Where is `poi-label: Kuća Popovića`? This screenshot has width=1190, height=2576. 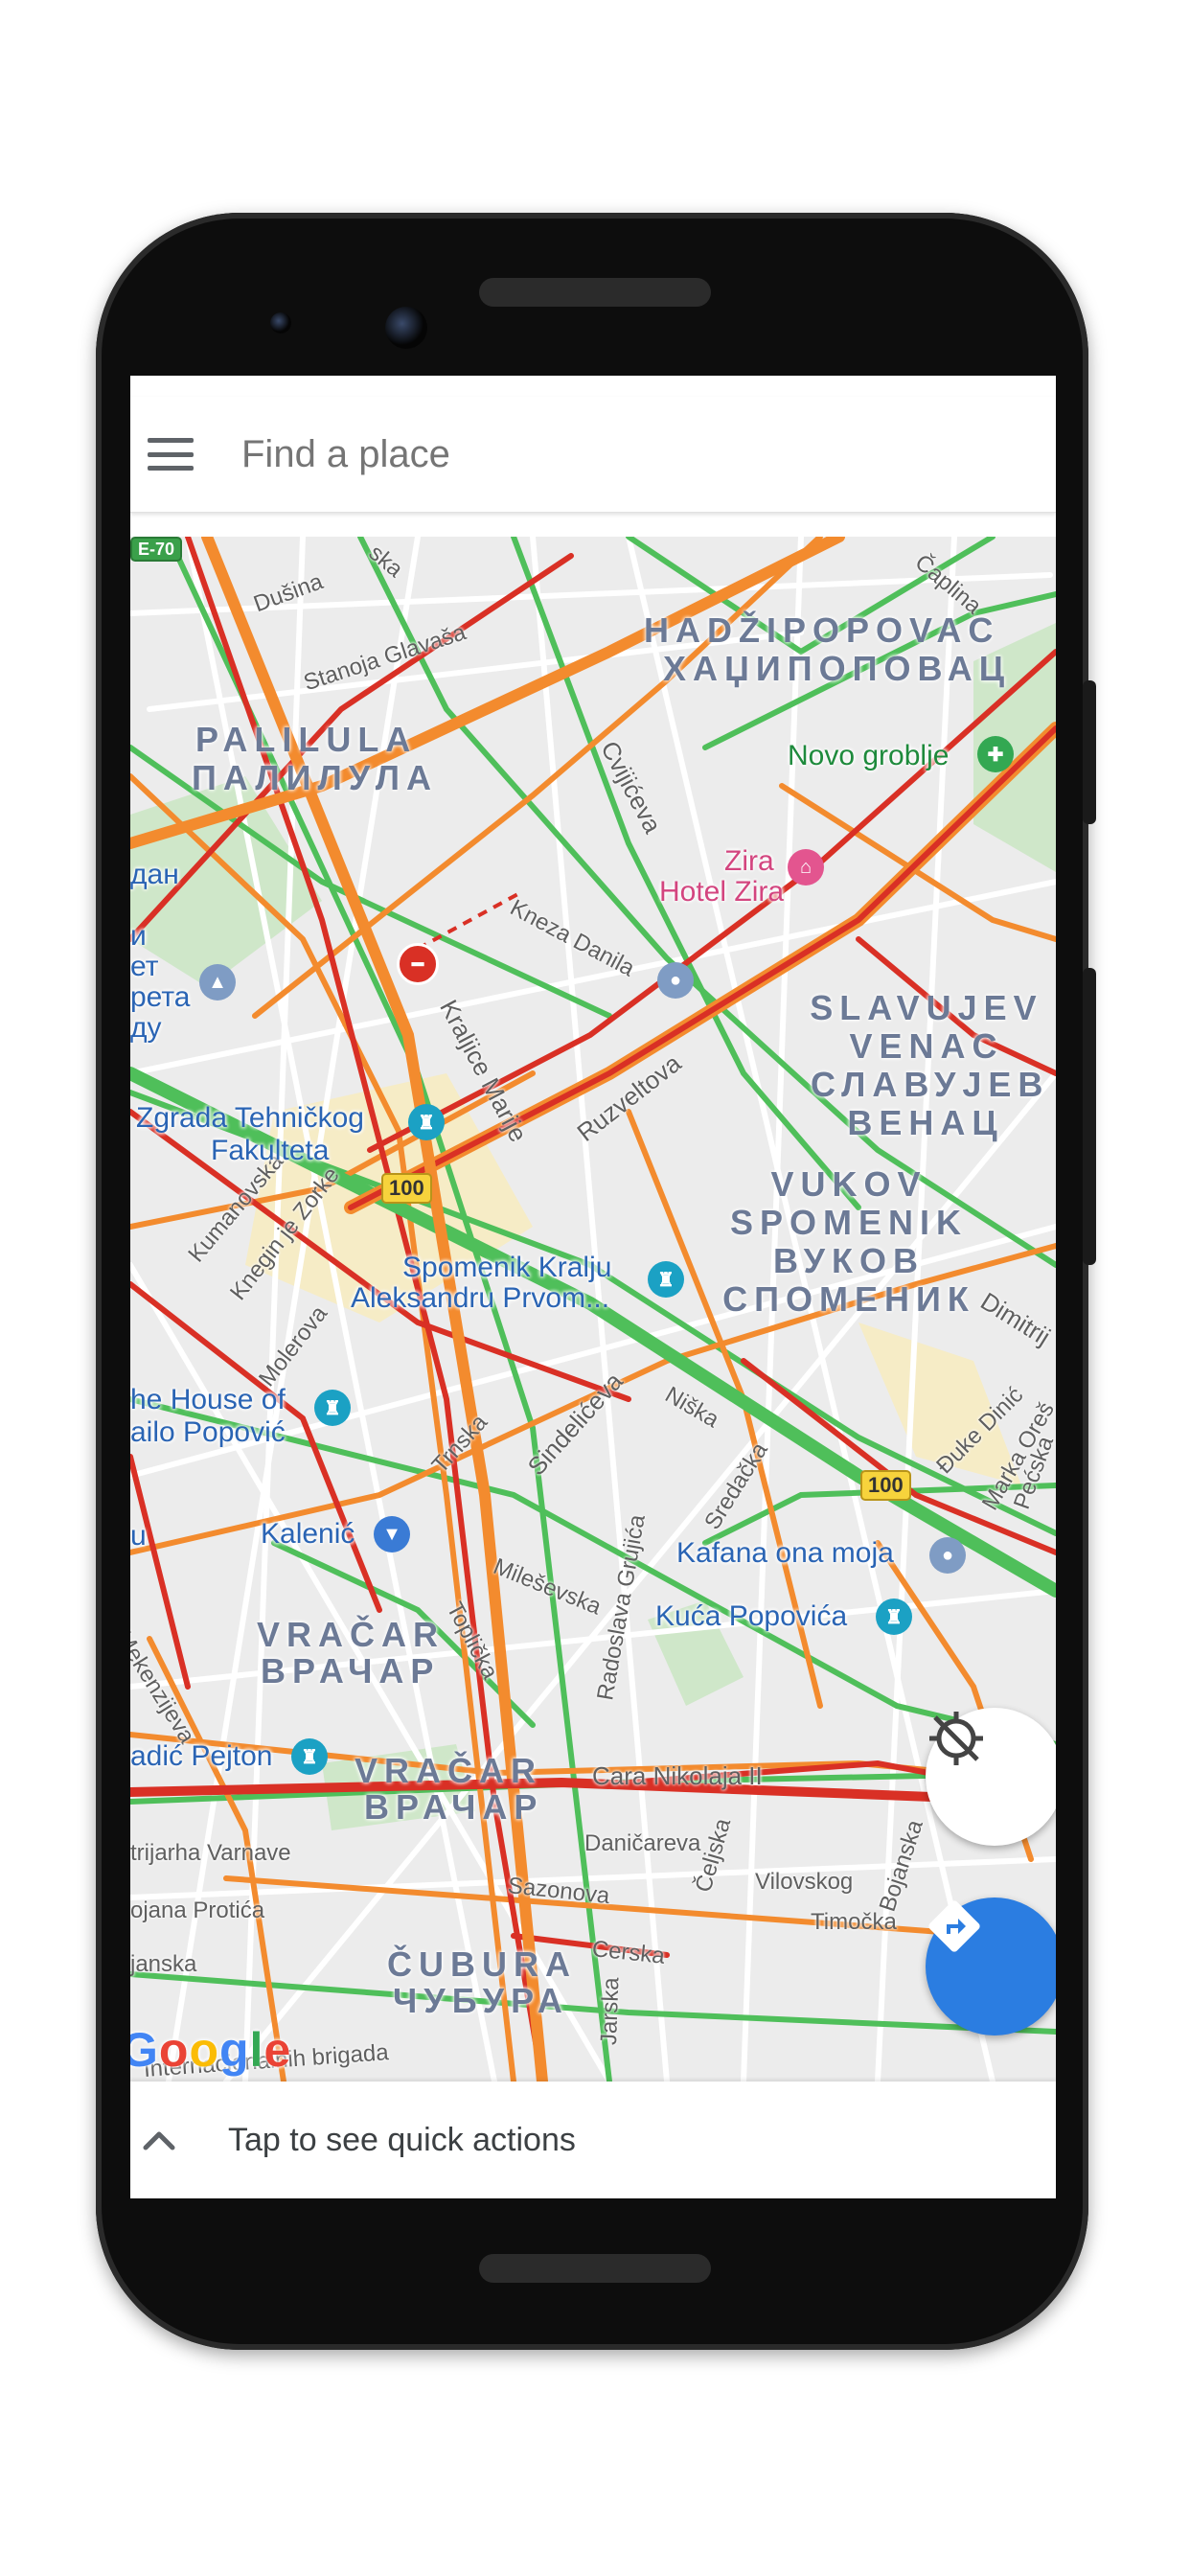
poi-label: Kuća Popovića is located at coordinates (751, 1616).